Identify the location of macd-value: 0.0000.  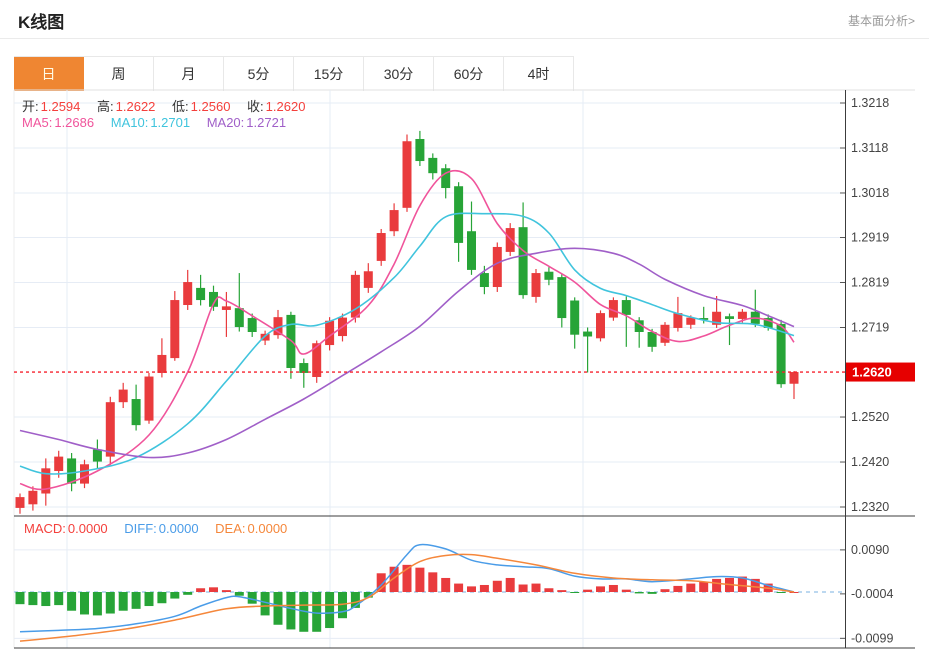
(87, 528).